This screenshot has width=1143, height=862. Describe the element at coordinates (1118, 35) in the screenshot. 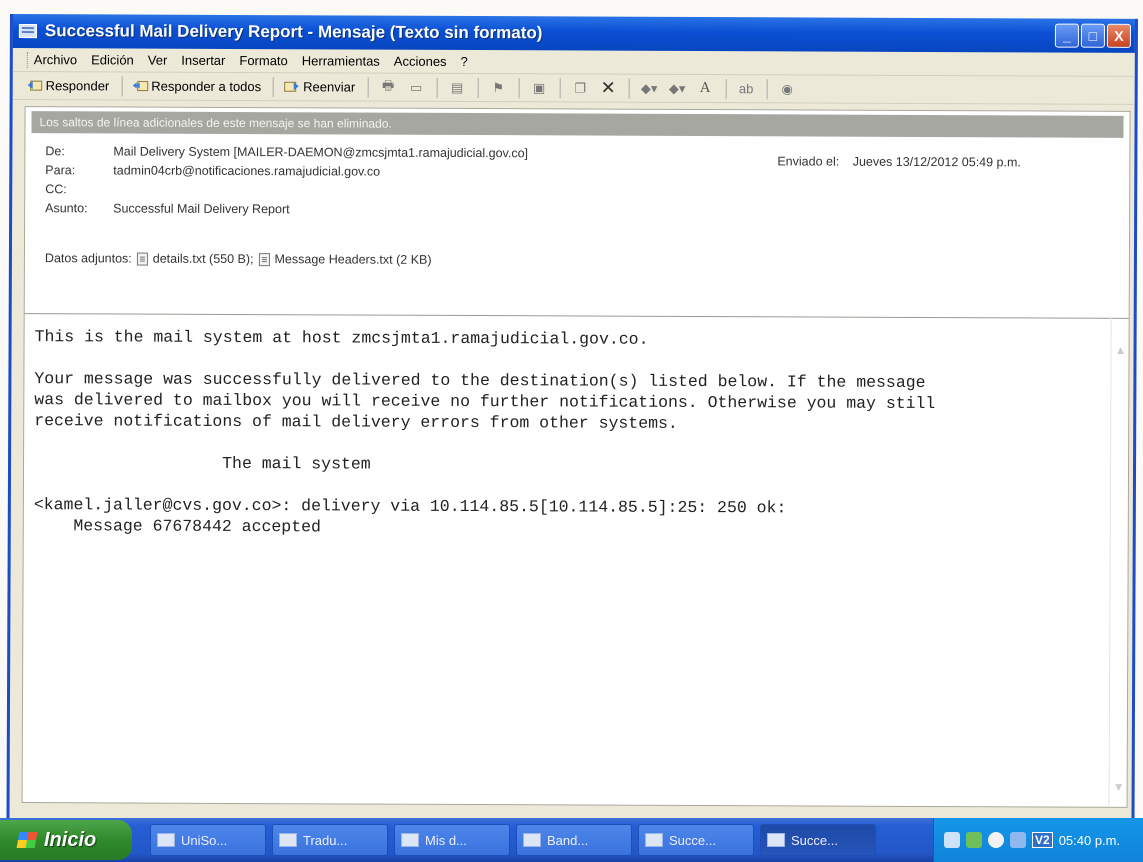

I see `close-button: X` at that location.